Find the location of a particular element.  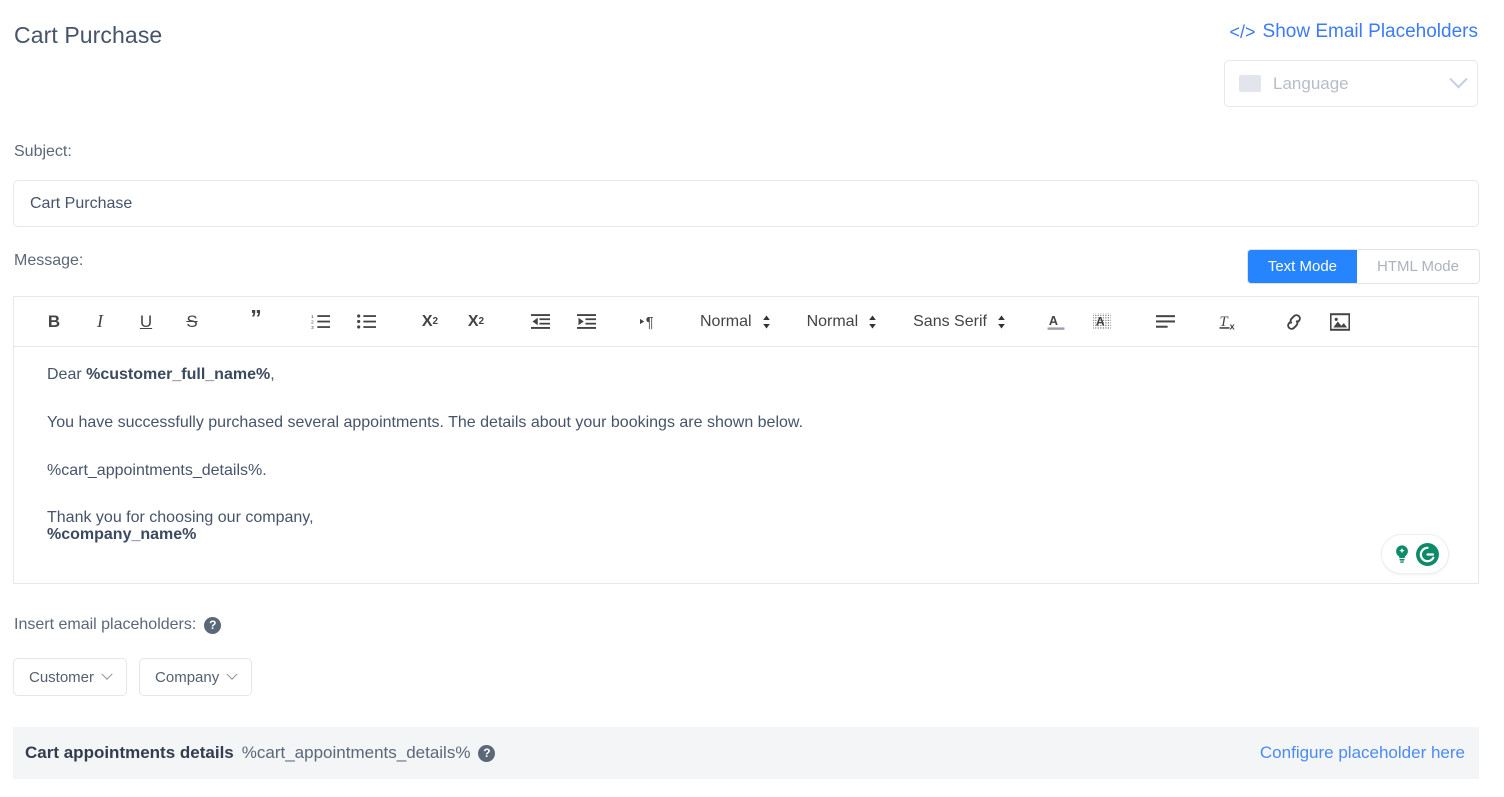

font-picker: Sans Serif is located at coordinates (959, 322).